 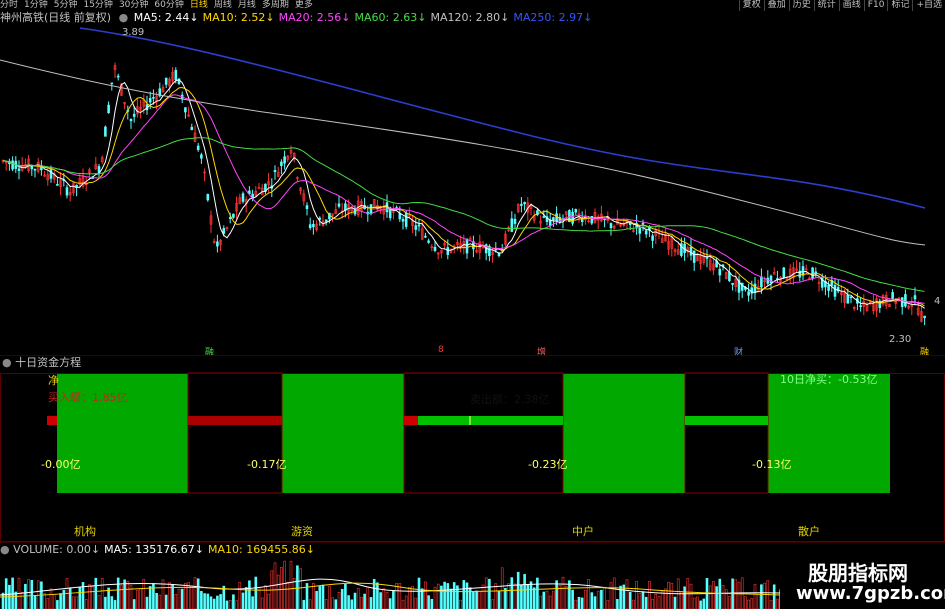 I want to click on toolbar-button: 标记, so click(x=899, y=5).